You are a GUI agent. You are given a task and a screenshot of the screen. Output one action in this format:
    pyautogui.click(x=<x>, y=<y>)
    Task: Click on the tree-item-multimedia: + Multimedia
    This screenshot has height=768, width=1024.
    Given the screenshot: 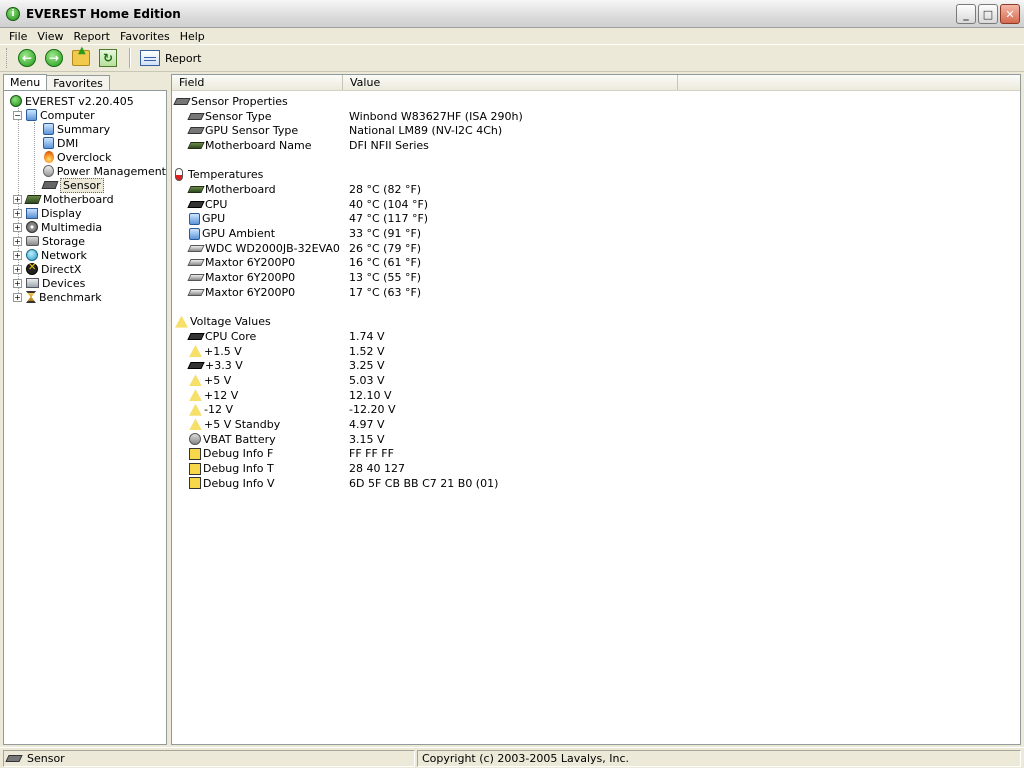 What is the action you would take?
    pyautogui.click(x=85, y=227)
    